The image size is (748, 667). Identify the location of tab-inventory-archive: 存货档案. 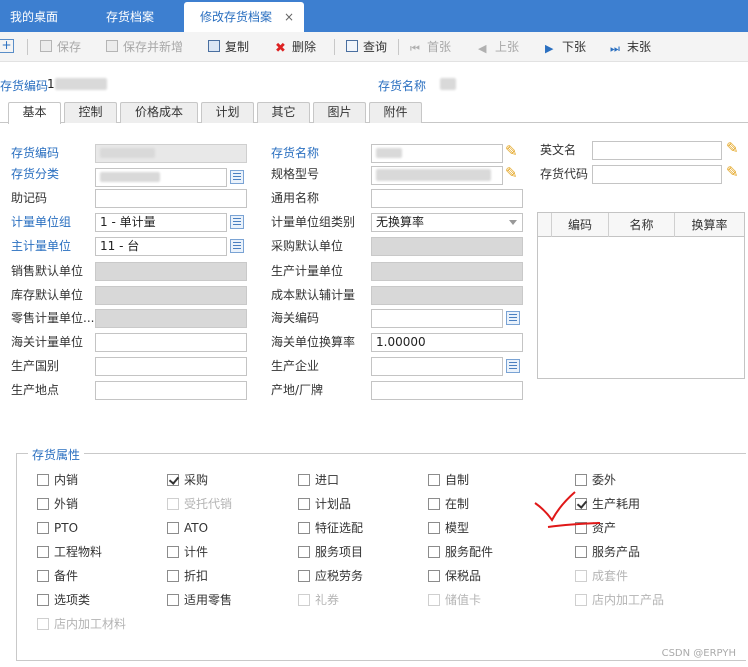
(138, 17).